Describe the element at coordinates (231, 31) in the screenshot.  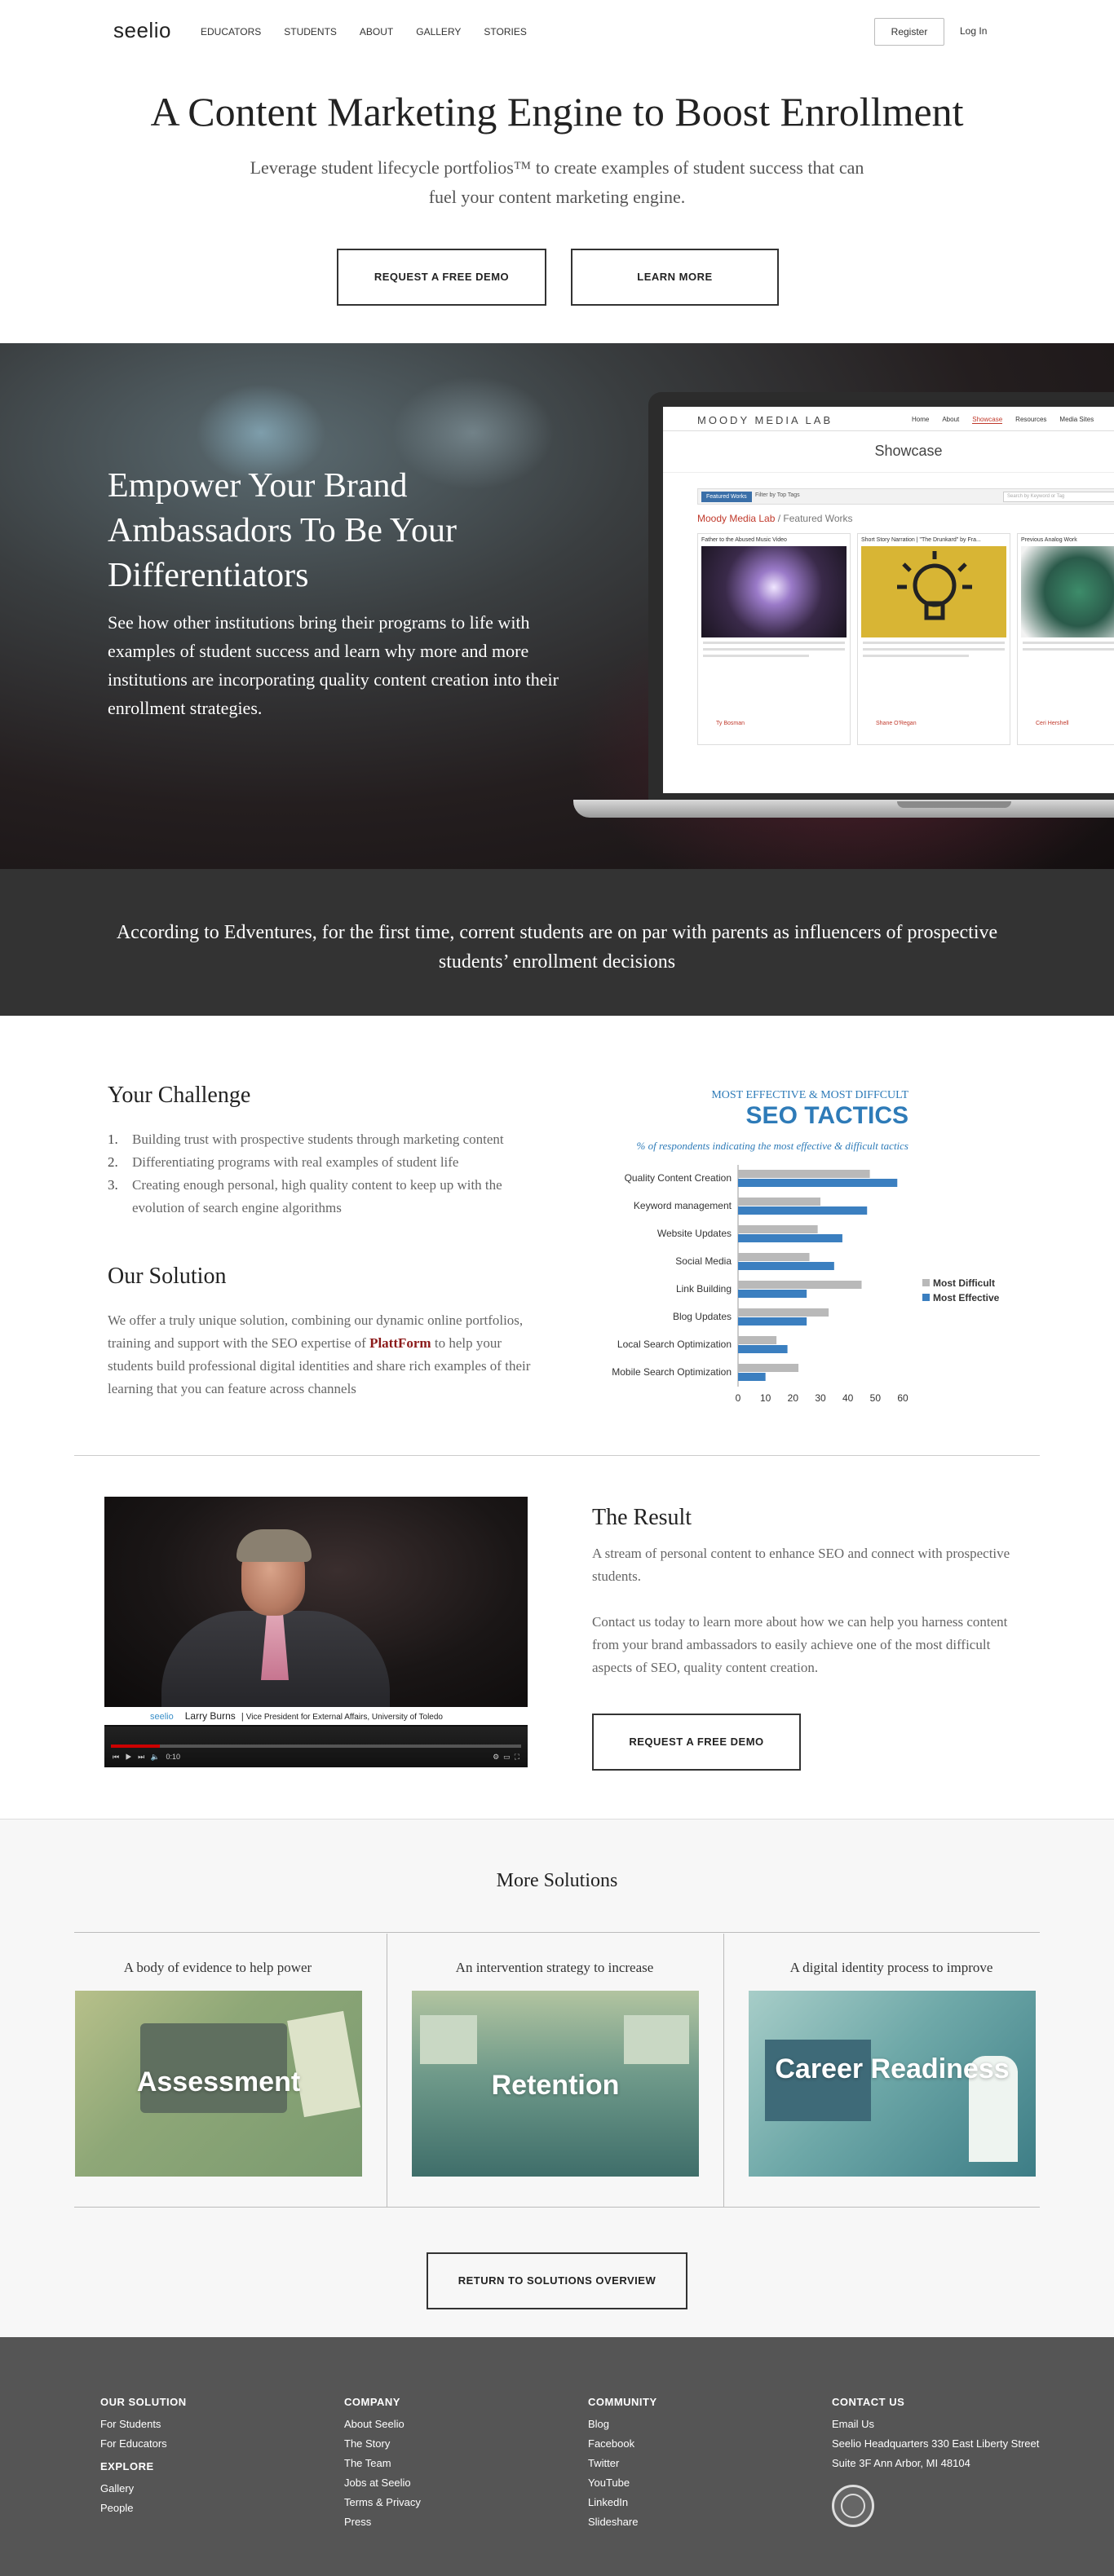
I see `nav-link-educators: EDUCATORS` at that location.